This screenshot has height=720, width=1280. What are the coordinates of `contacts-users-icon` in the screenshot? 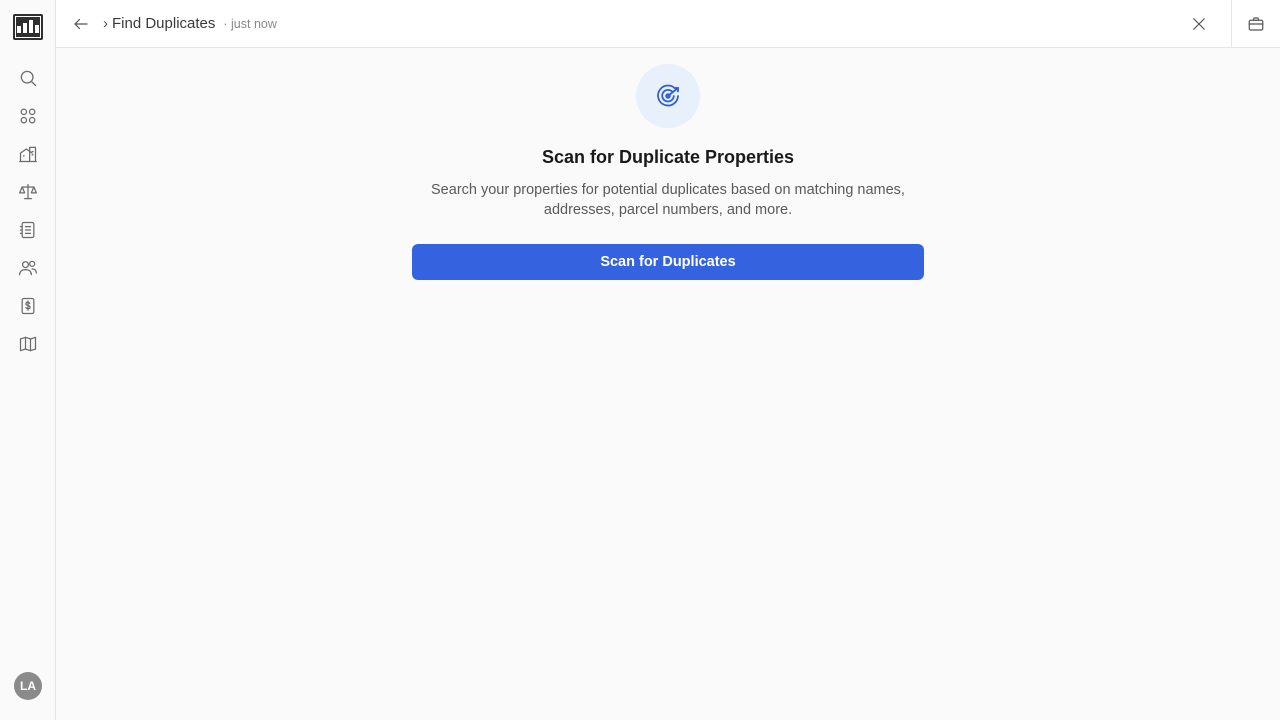 It's located at (28, 268).